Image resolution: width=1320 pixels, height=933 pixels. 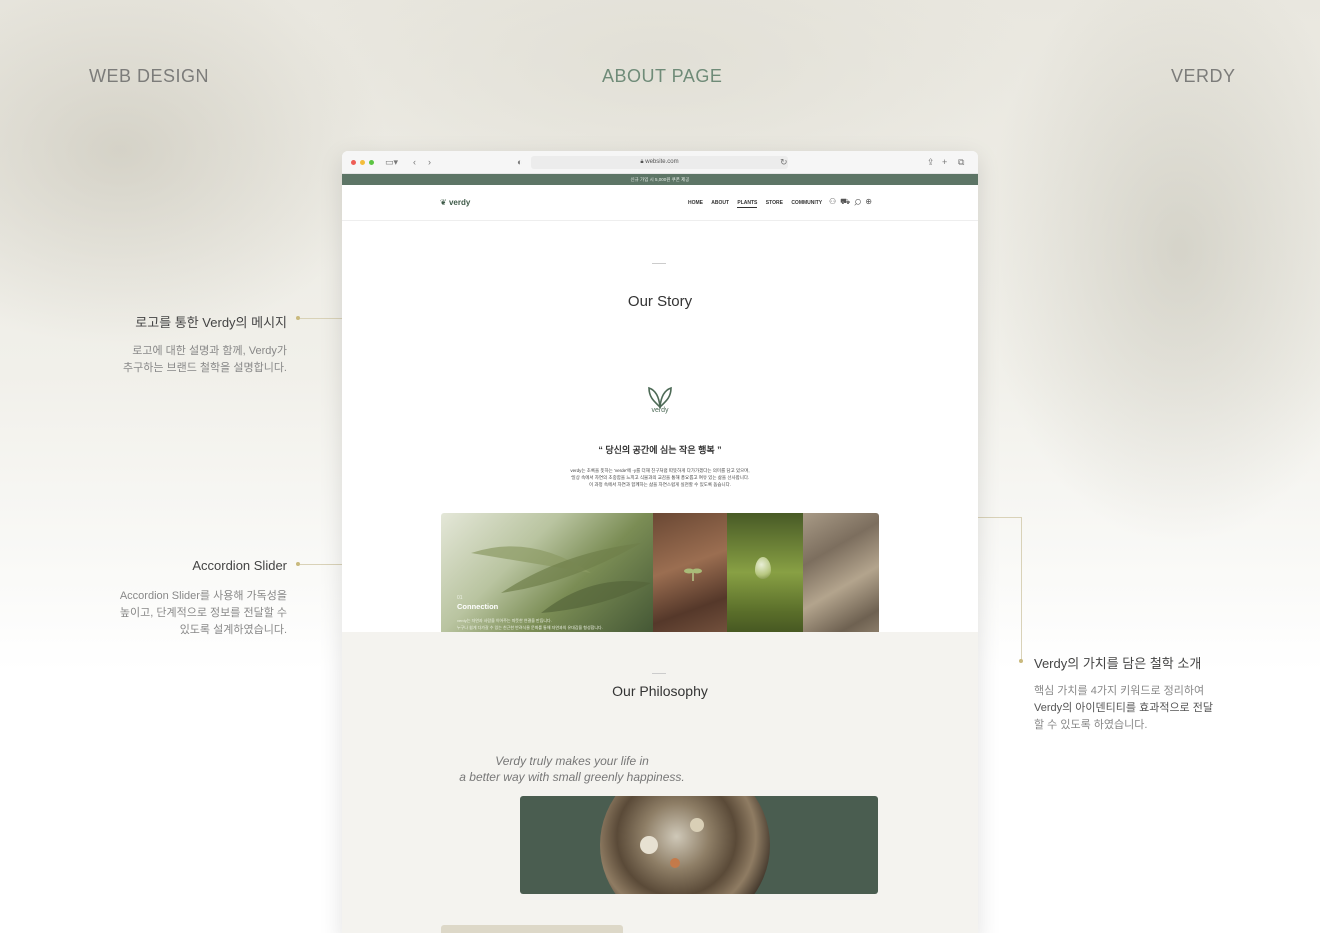 I want to click on verdy-leaf-logo-icon, so click(x=660, y=397).